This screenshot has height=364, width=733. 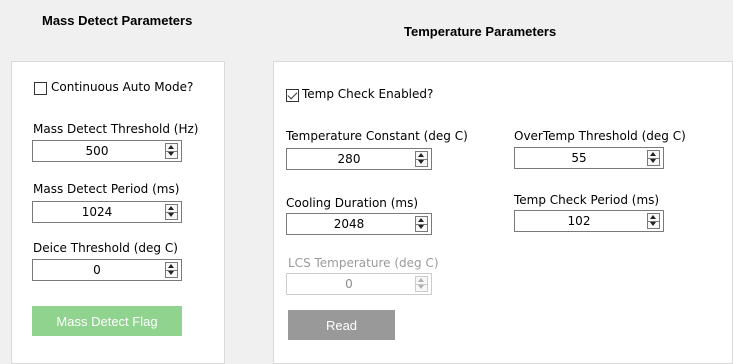 What do you see at coordinates (352, 203) in the screenshot?
I see `cooling-duration-label: Cooling Duration (ms)` at bounding box center [352, 203].